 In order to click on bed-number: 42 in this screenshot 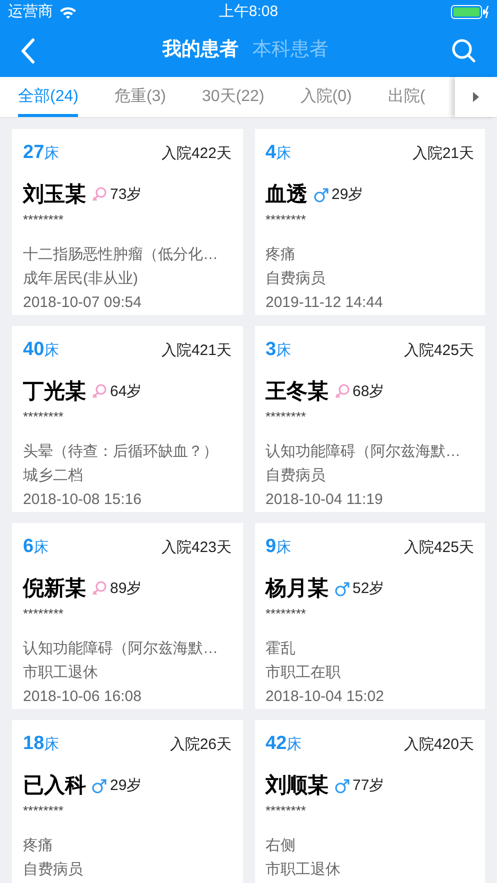, I will do `click(276, 744)`.